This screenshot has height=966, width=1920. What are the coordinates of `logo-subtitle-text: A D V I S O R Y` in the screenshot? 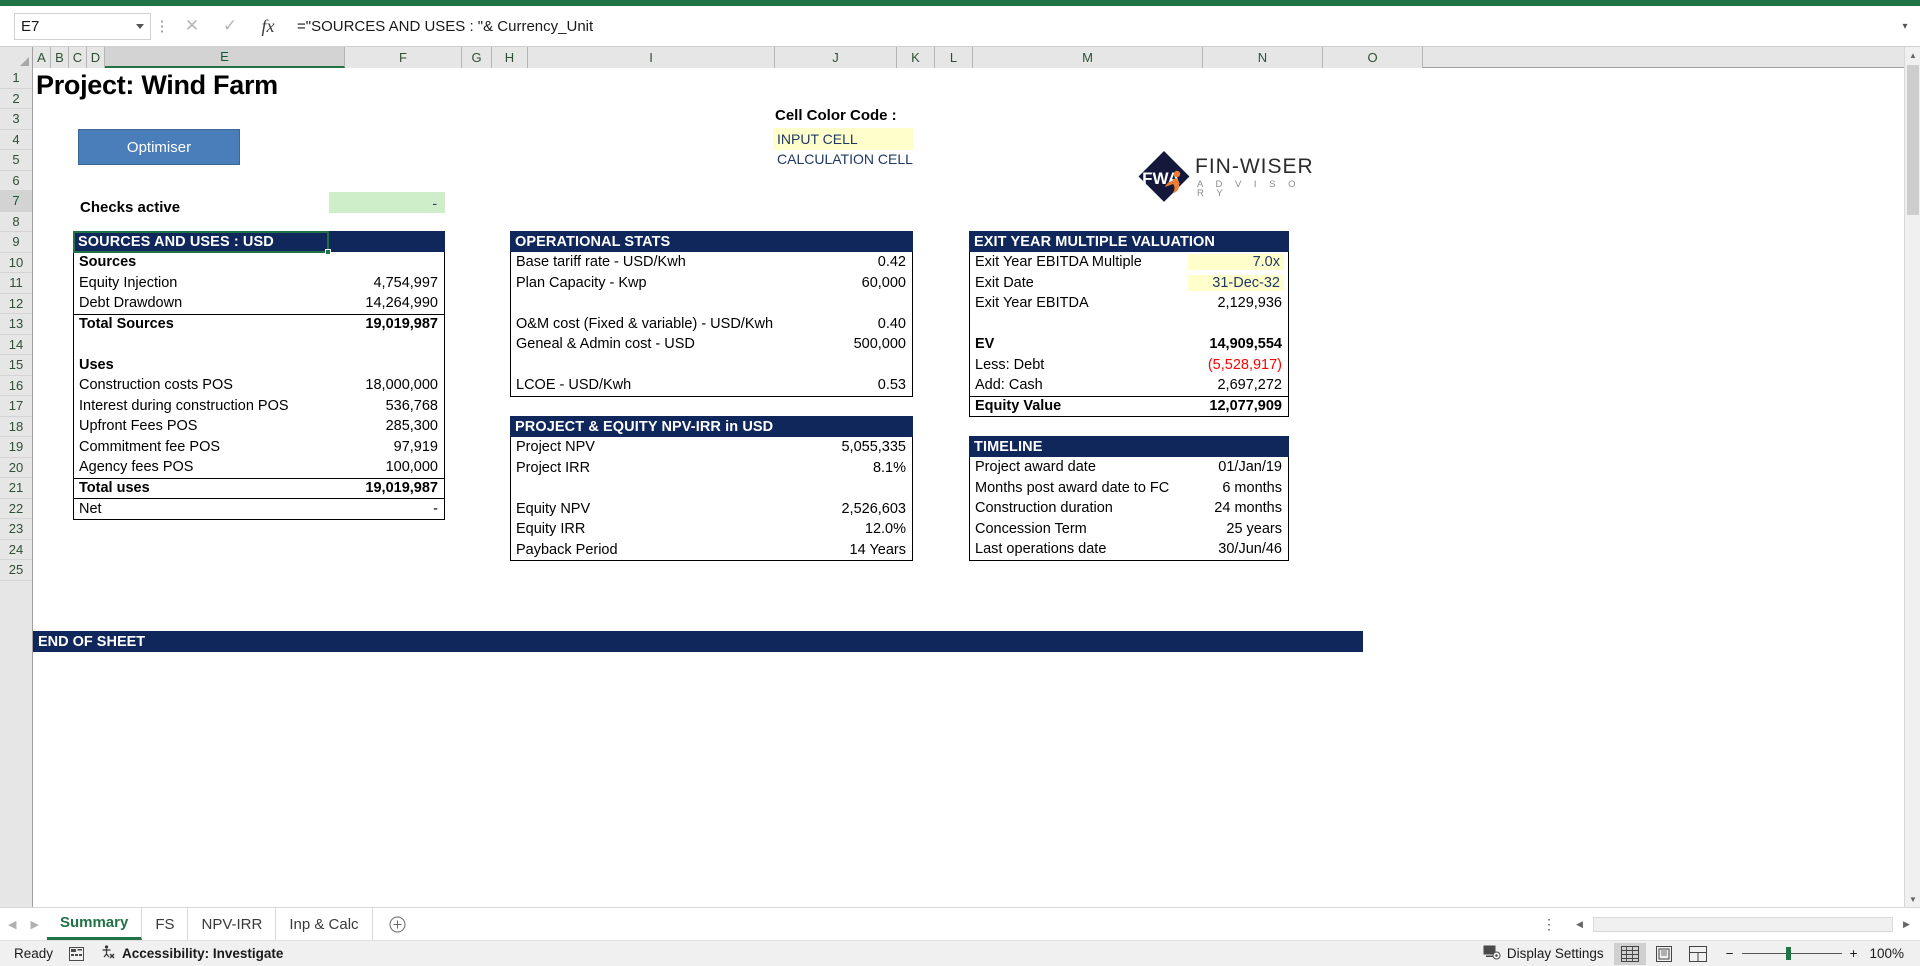 It's located at (1249, 188).